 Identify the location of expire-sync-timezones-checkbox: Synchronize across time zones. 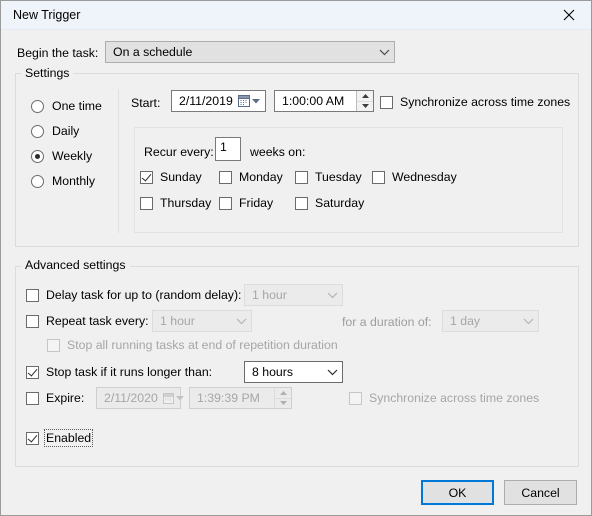
(444, 398).